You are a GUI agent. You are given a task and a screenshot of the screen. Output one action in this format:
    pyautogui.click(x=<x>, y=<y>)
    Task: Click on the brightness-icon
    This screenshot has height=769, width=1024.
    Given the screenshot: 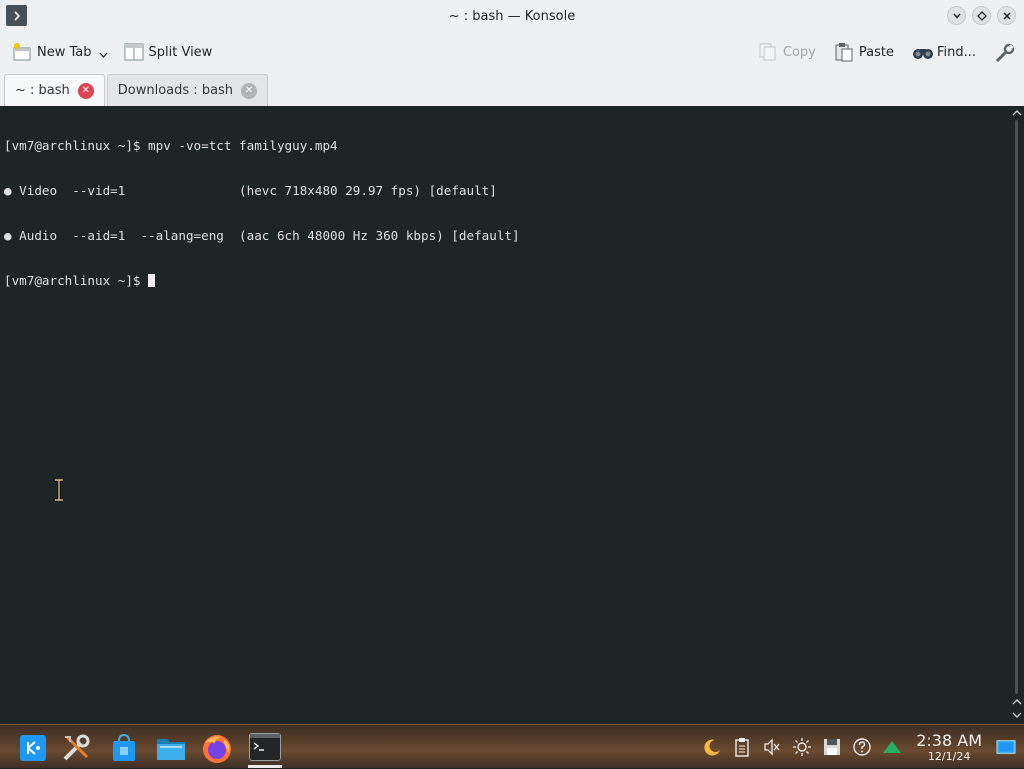 What is the action you would take?
    pyautogui.click(x=802, y=747)
    